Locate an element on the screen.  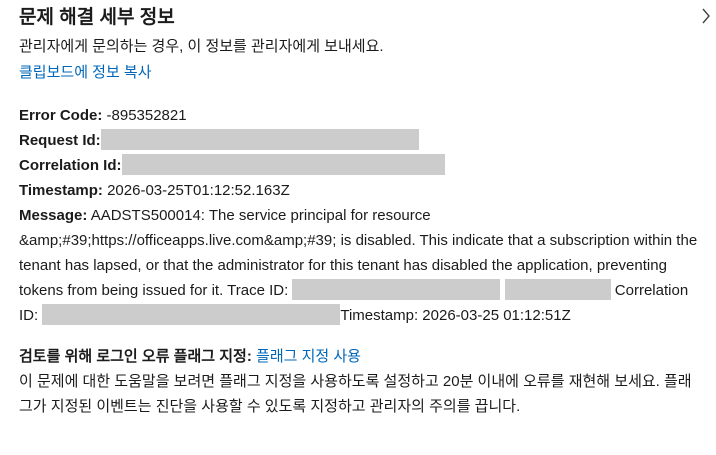
subtitle-text: 관리자에게 문의하는 경우, 이 정보를 관리자에게 보내세요. is located at coordinates (201, 46).